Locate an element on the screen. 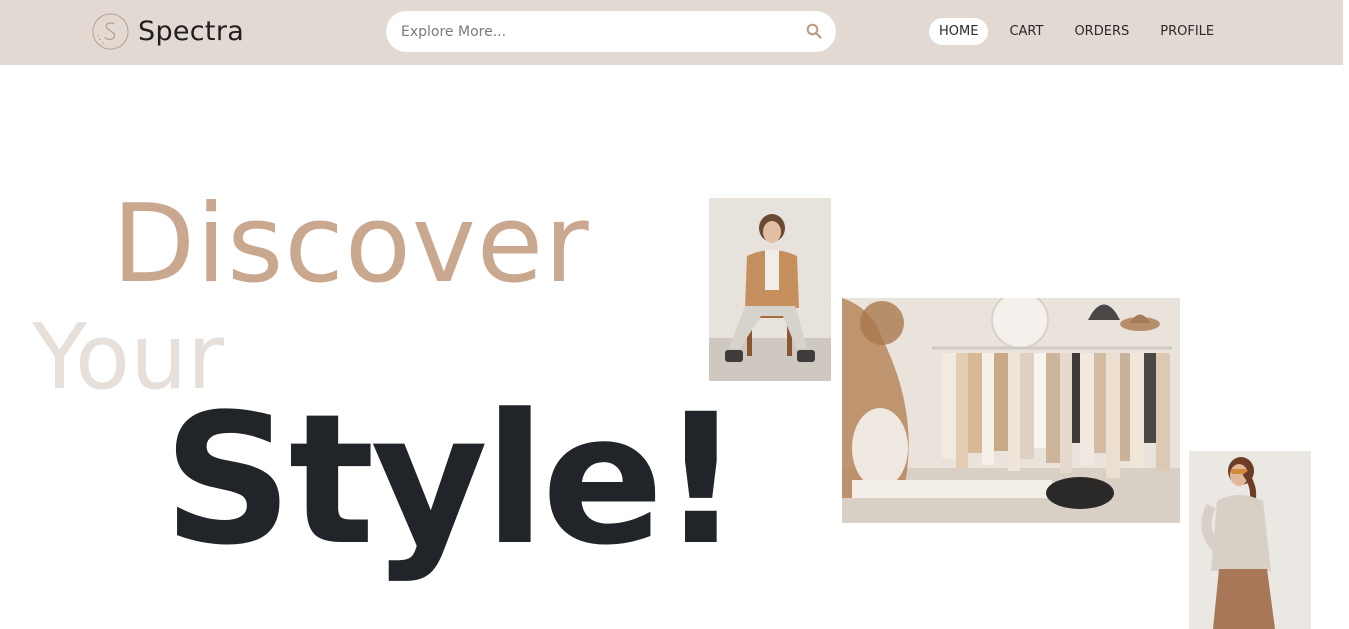 Image resolution: width=1349 pixels, height=629 pixels. hero-style: Style! is located at coordinates (452, 480).